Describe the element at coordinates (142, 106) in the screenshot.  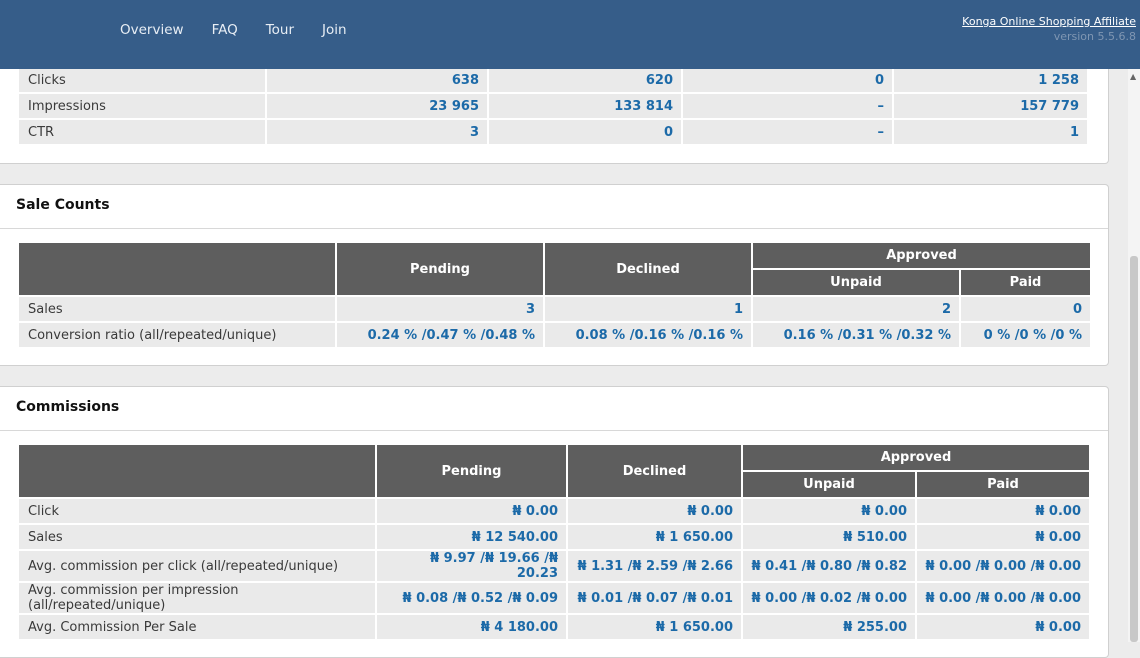
I see `row-label: Impressions` at that location.